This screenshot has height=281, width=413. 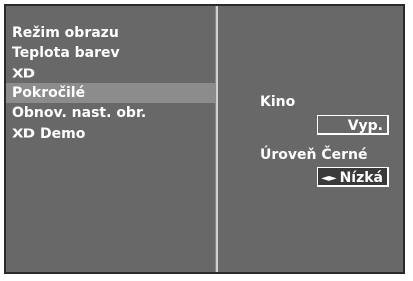 I want to click on menu-item-teplota-barev: Teplota barev, so click(x=110, y=53).